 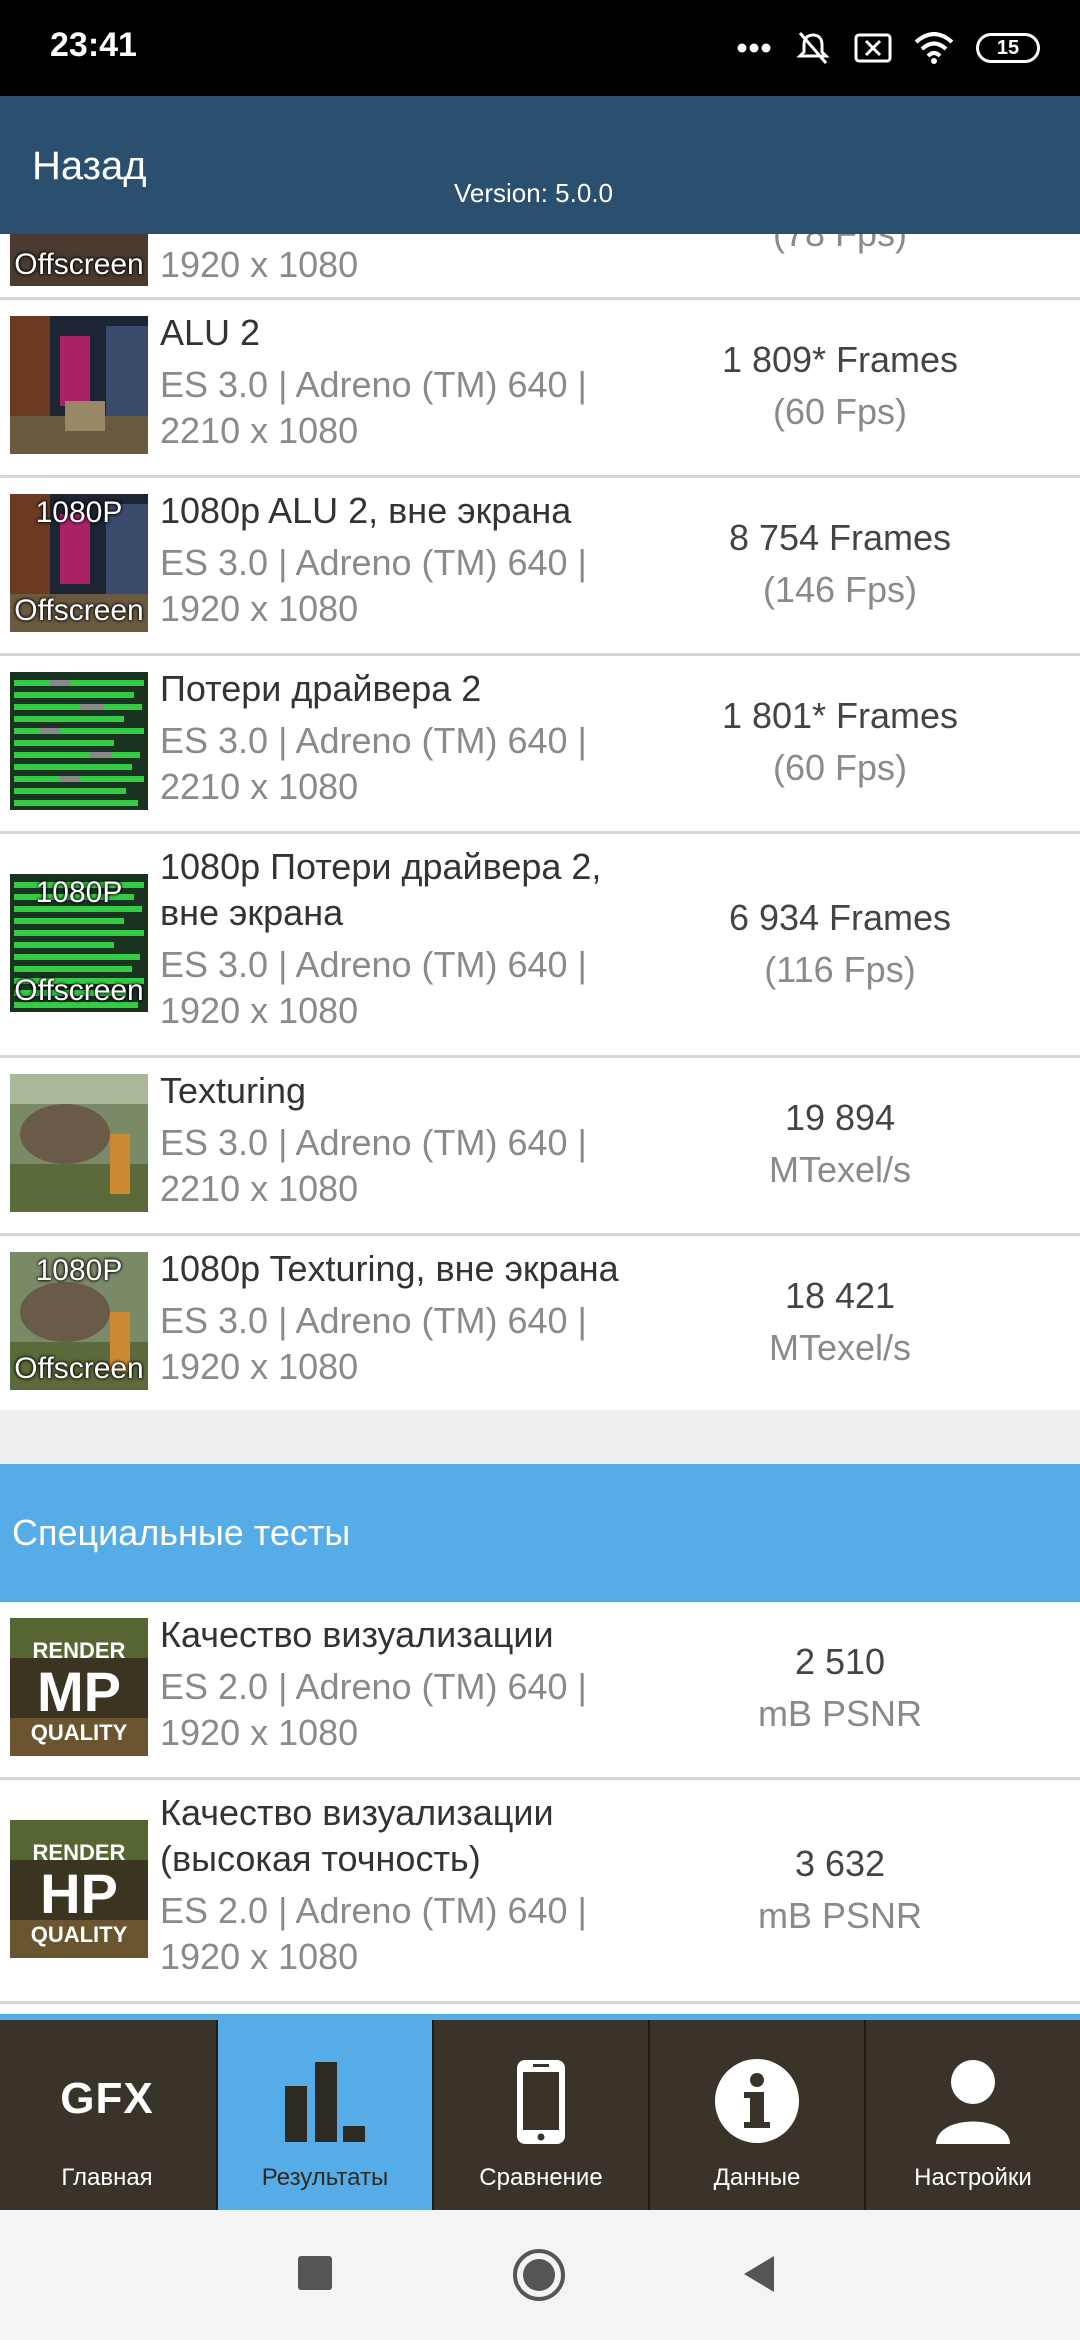 What do you see at coordinates (840, 1713) in the screenshot?
I see `test-result-unit: mB PSNR` at bounding box center [840, 1713].